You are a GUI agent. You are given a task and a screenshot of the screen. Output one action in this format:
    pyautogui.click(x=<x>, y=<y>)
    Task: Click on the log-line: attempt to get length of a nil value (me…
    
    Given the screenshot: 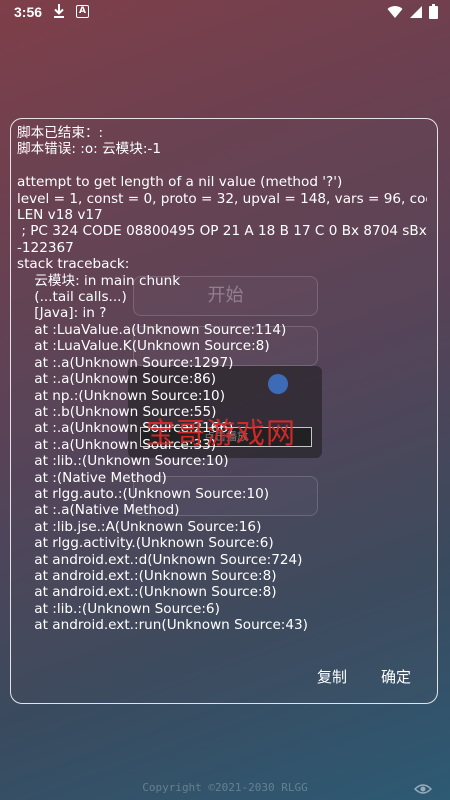 What is the action you would take?
    pyautogui.click(x=180, y=182)
    